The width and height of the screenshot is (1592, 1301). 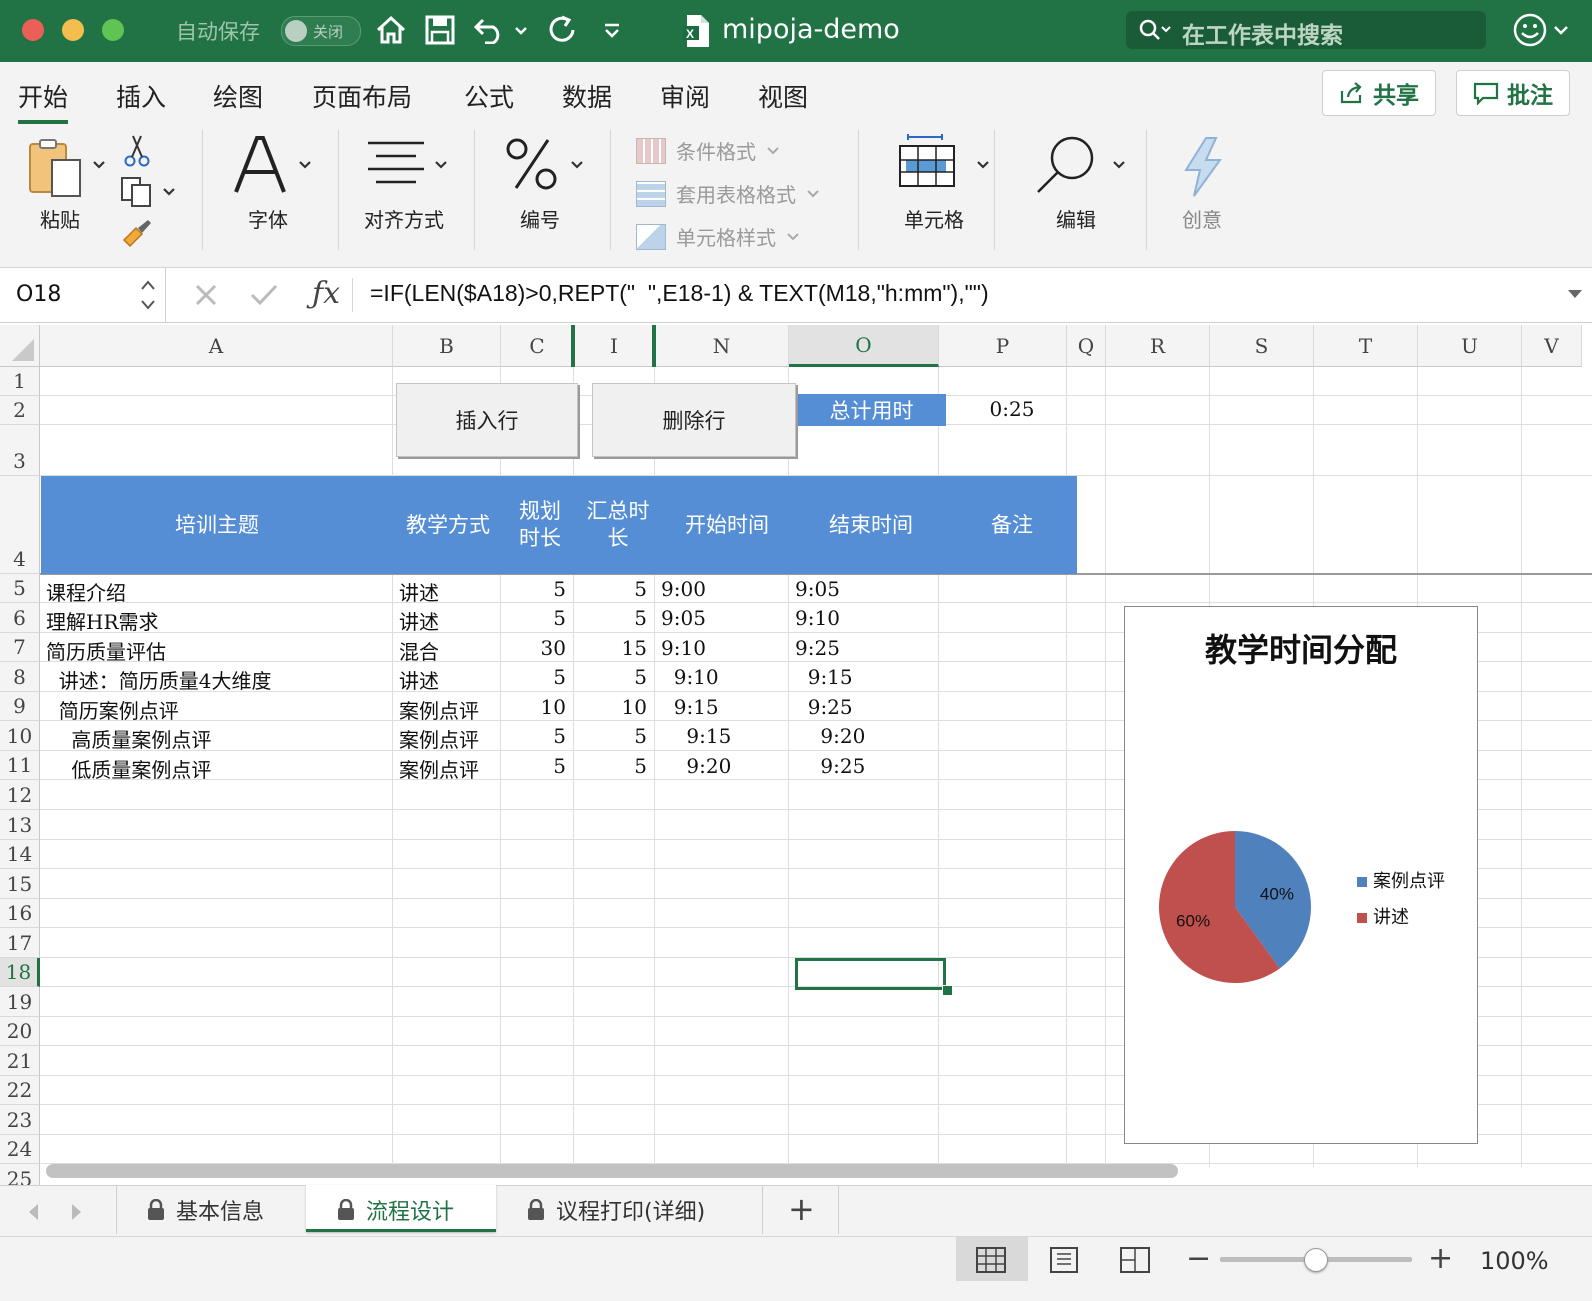 I want to click on edit-dropdown-icon, so click(x=1119, y=165).